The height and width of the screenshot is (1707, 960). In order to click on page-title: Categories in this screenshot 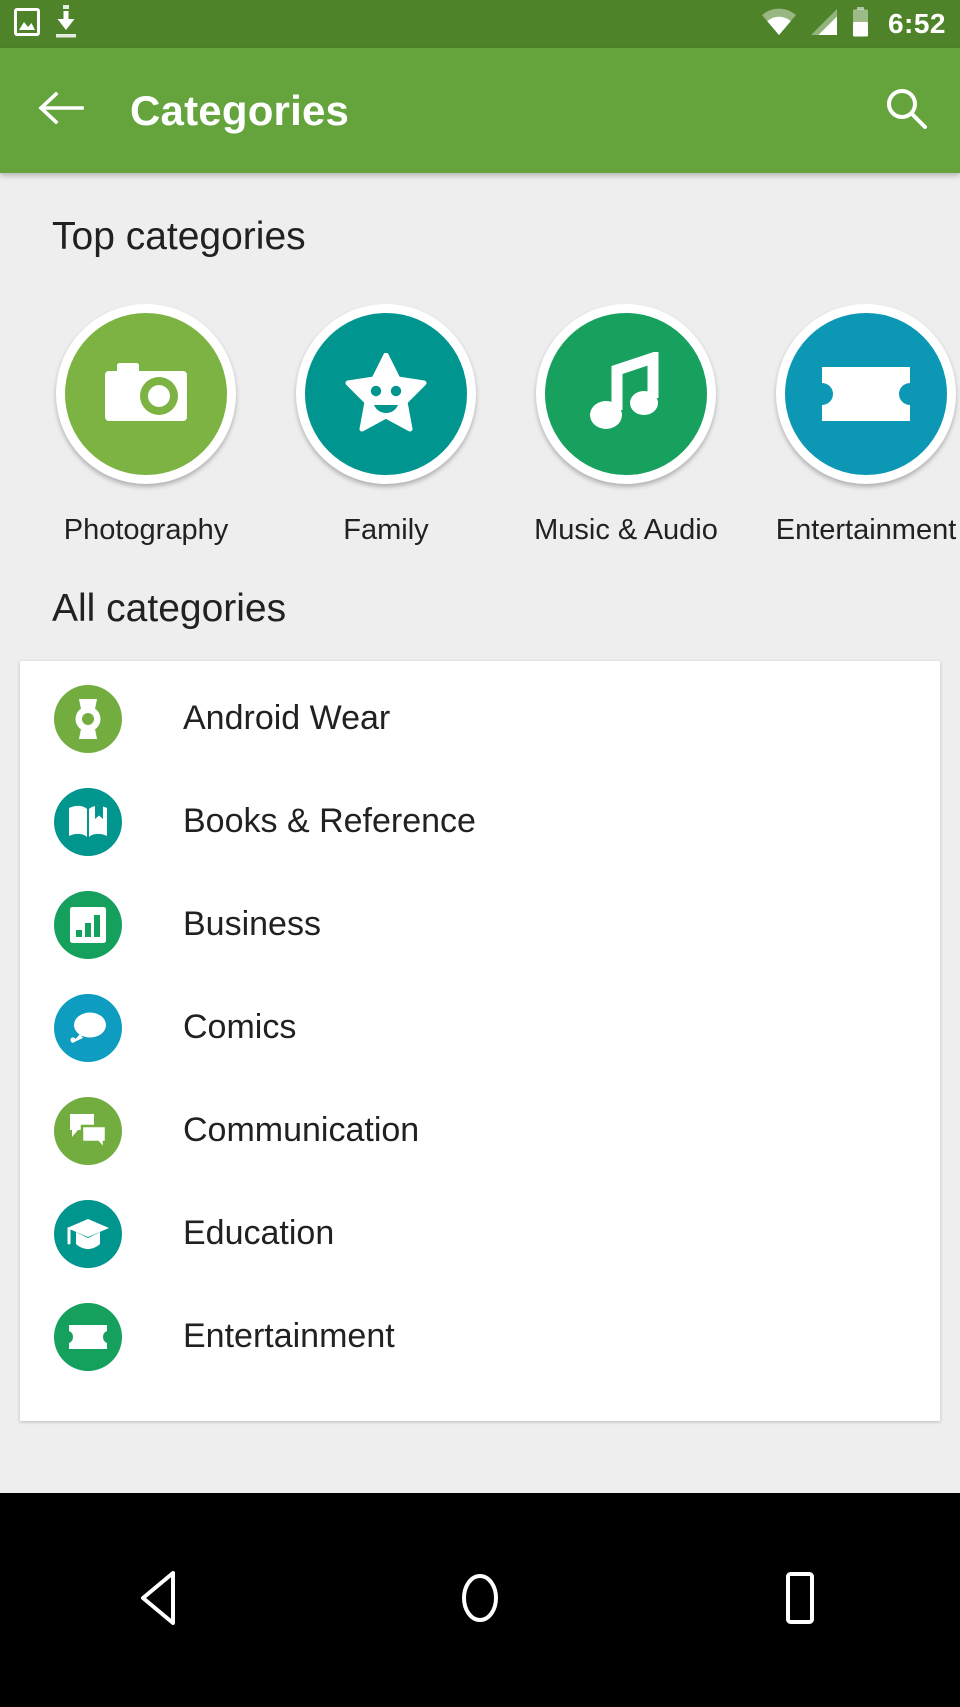, I will do `click(240, 110)`.